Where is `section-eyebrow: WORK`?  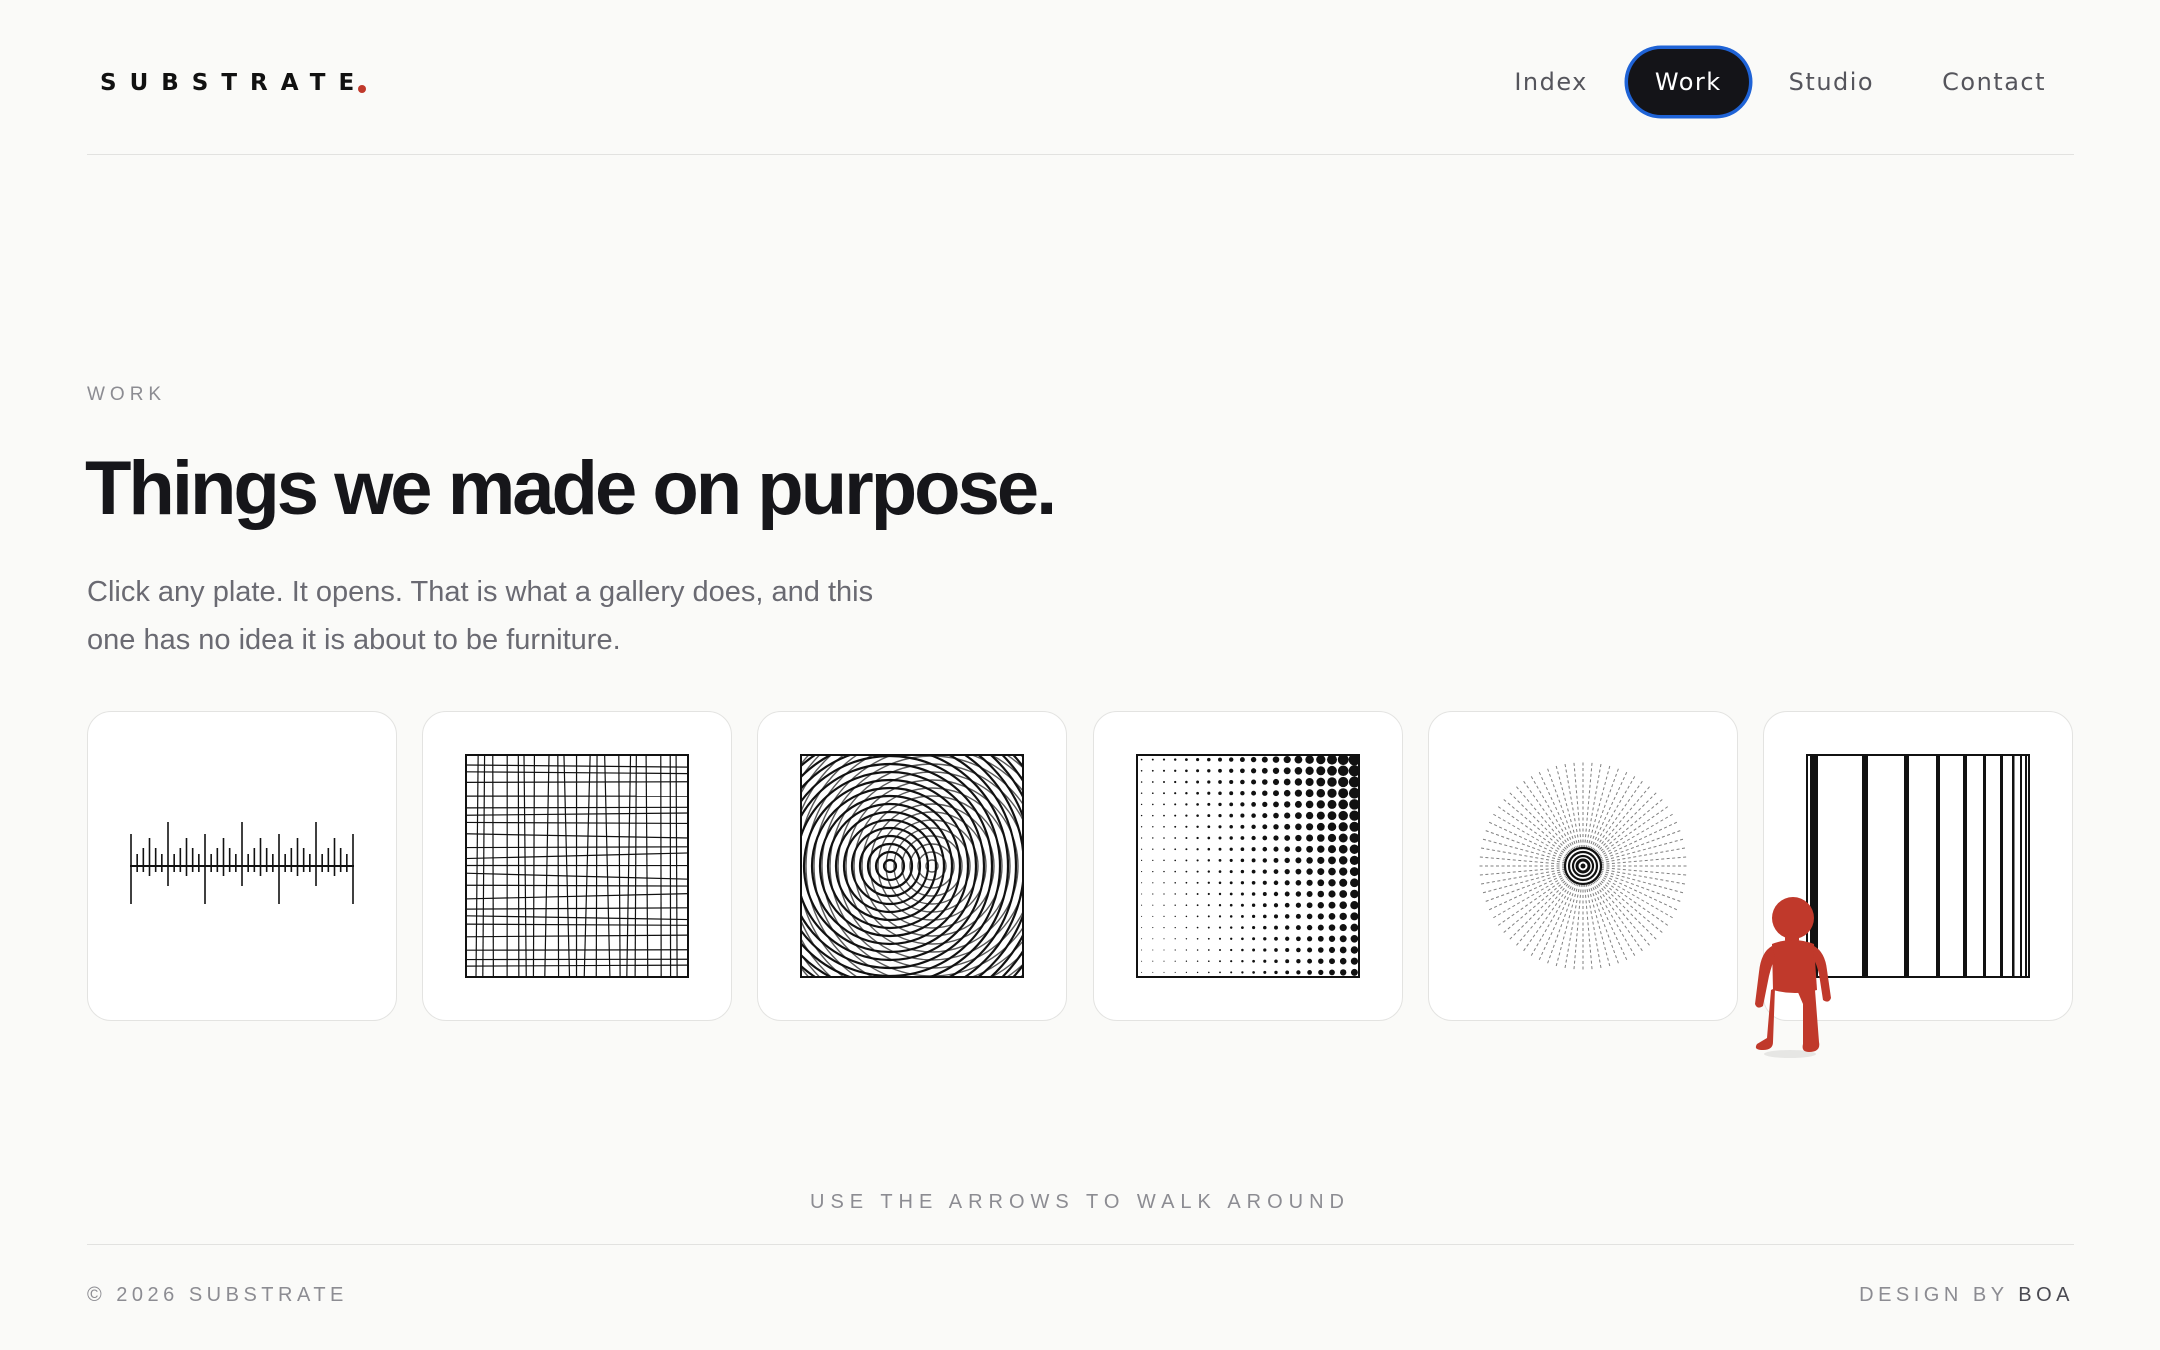 section-eyebrow: WORK is located at coordinates (127, 394).